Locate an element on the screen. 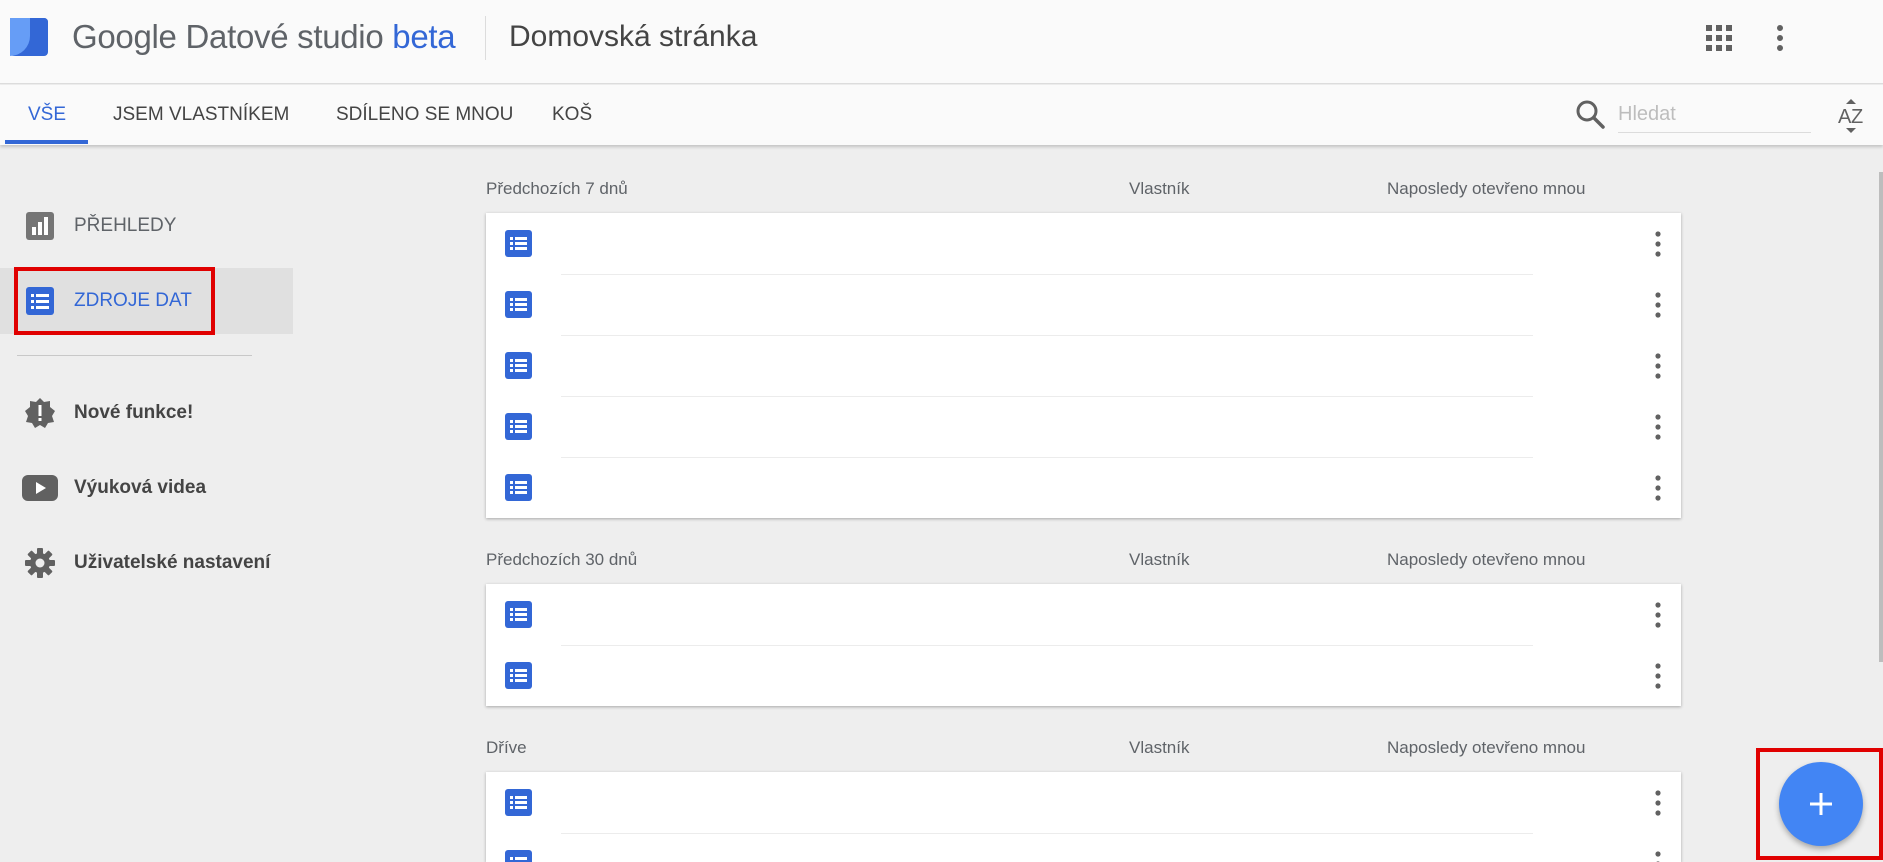  search-input is located at coordinates (1714, 115).